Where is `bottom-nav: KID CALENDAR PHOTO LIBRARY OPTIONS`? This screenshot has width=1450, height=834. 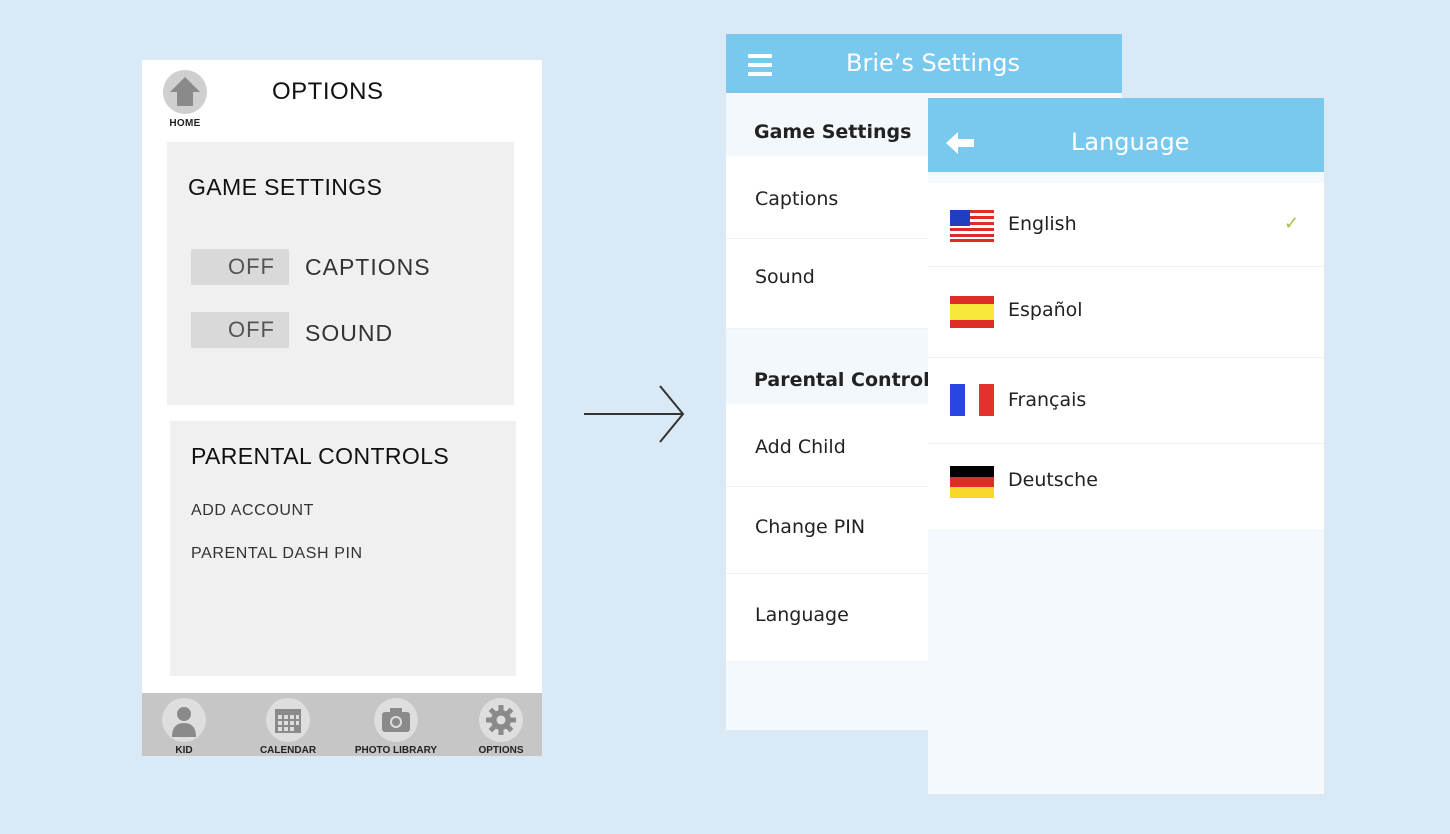
bottom-nav: KID CALENDAR PHOTO LIBRARY OPTIONS is located at coordinates (342, 724).